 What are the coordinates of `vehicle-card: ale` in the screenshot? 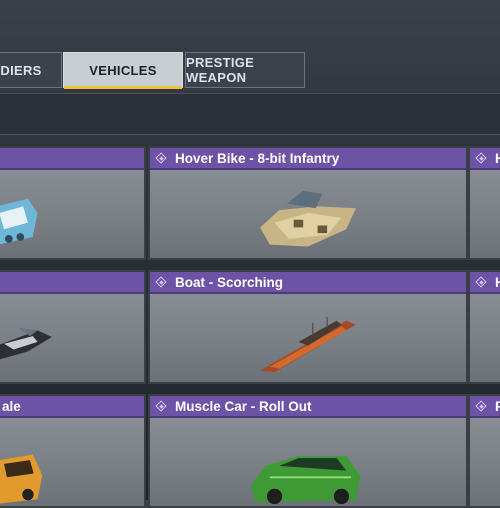 It's located at (73, 451).